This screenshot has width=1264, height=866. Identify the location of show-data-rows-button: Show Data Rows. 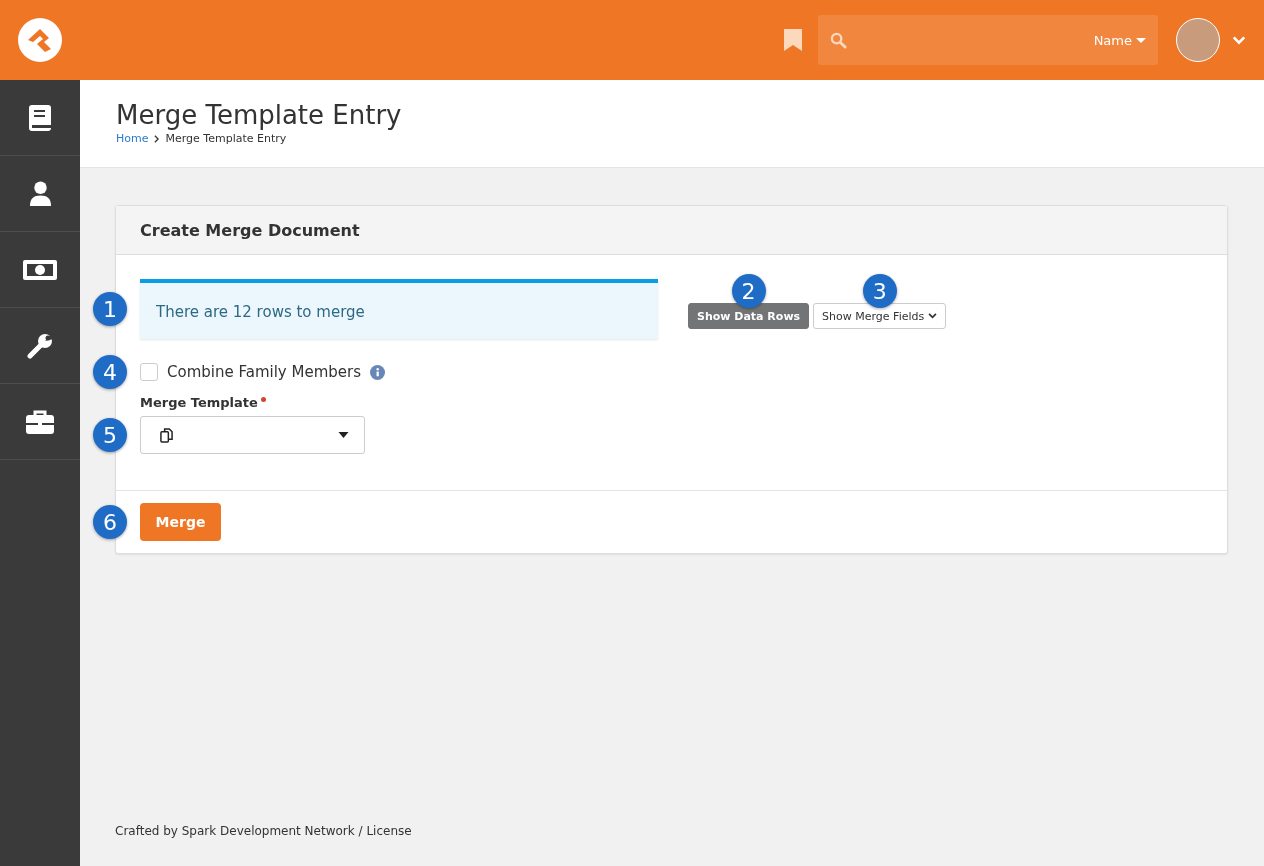
(749, 316).